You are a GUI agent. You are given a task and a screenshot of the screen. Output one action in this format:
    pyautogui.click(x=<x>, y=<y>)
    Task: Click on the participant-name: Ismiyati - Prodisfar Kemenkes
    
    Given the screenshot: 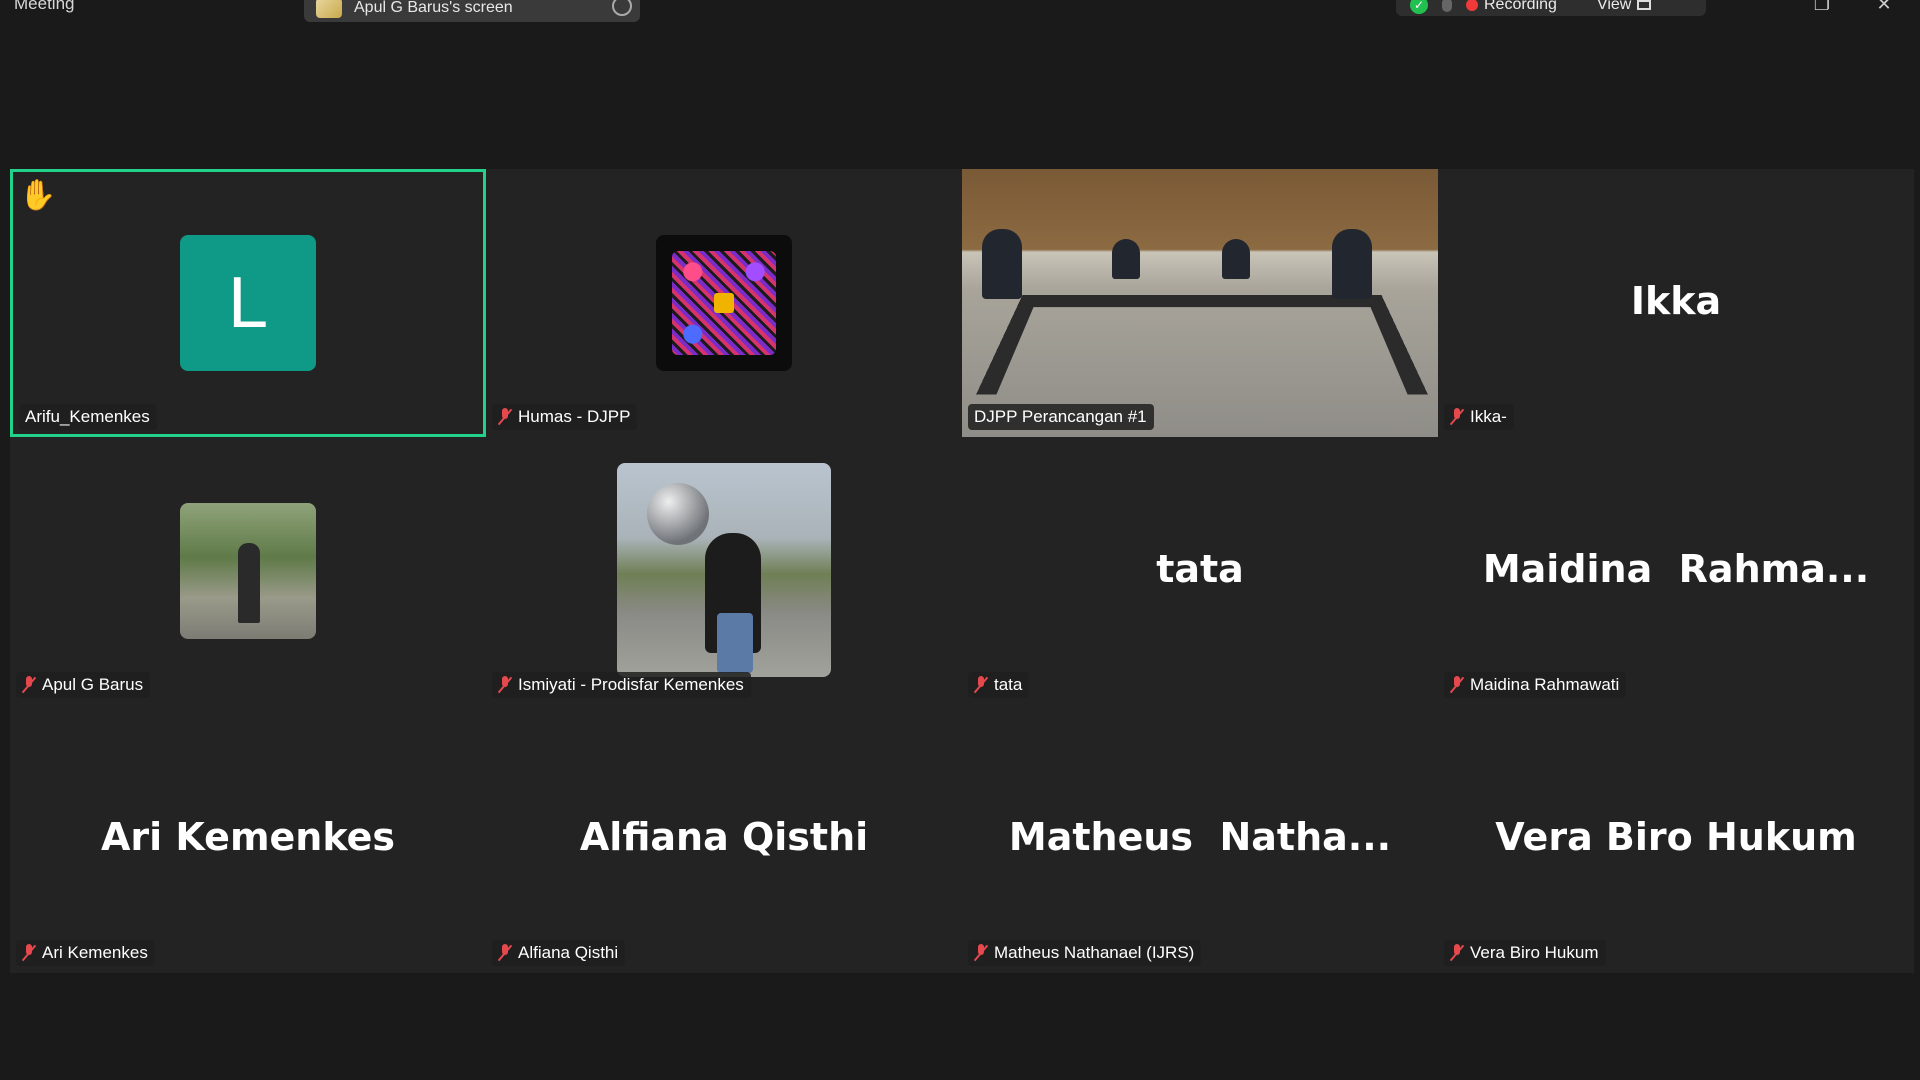 What is the action you would take?
    pyautogui.click(x=631, y=684)
    